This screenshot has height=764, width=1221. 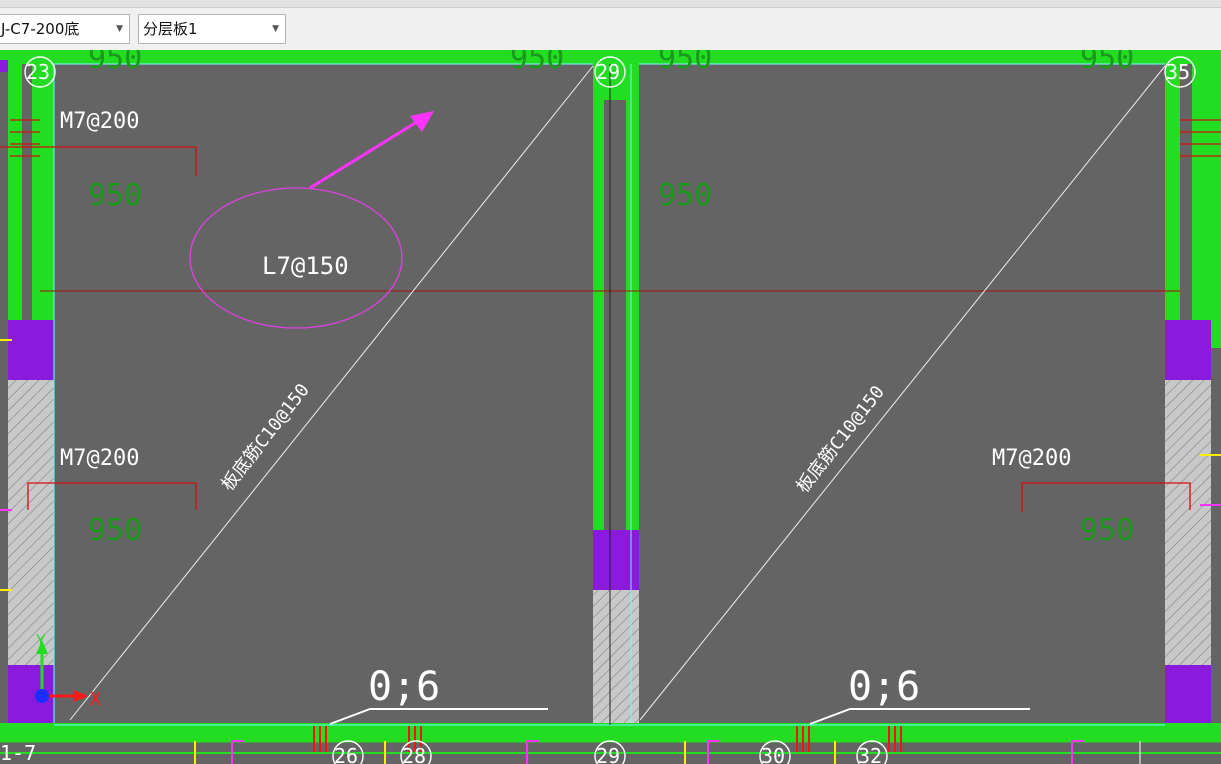 What do you see at coordinates (31, 522) in the screenshot?
I see `left-hatch` at bounding box center [31, 522].